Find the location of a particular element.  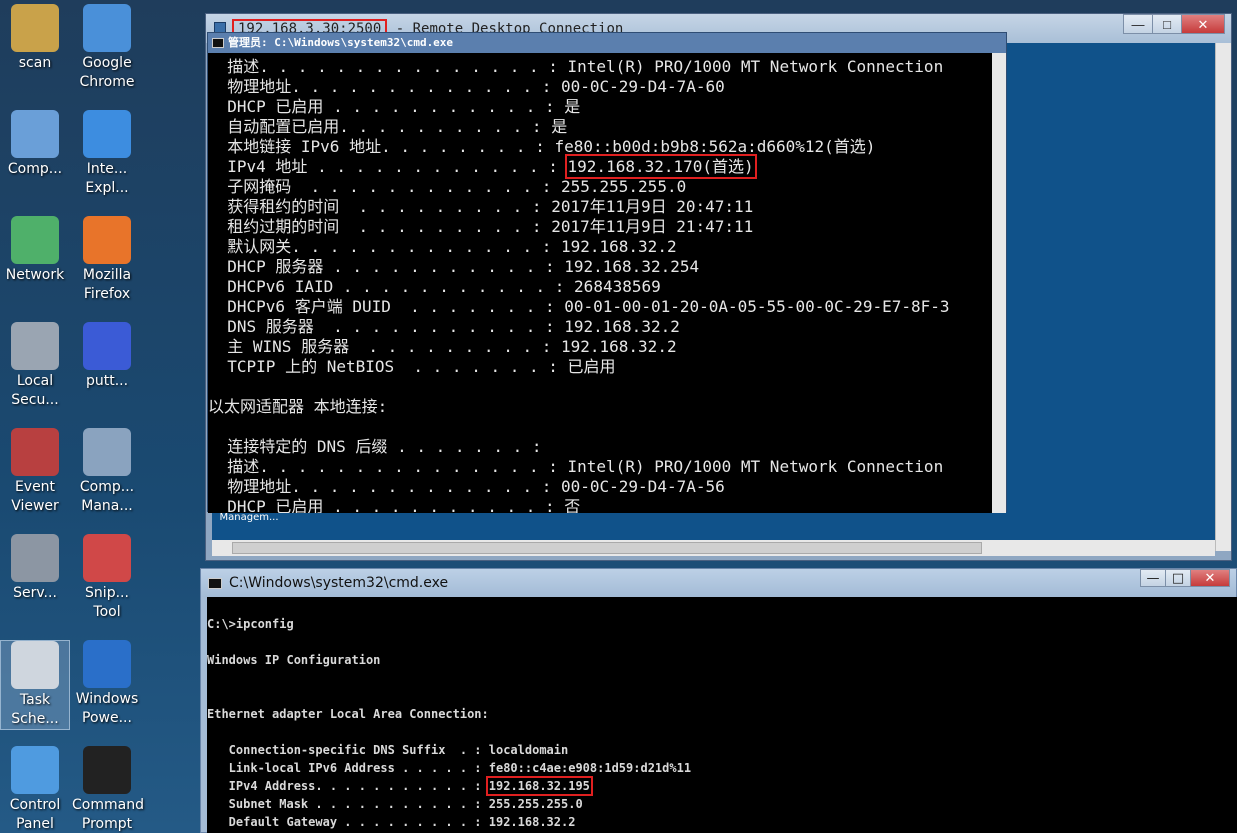

desktop-shortcut: Snip... Tool is located at coordinates (107, 578).